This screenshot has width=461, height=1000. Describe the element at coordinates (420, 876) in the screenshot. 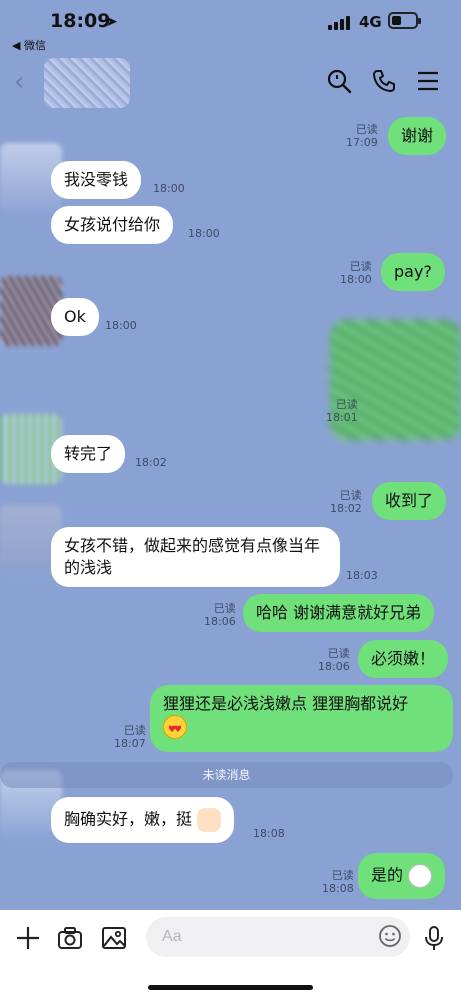

I see `bunny-sticker-icon` at that location.